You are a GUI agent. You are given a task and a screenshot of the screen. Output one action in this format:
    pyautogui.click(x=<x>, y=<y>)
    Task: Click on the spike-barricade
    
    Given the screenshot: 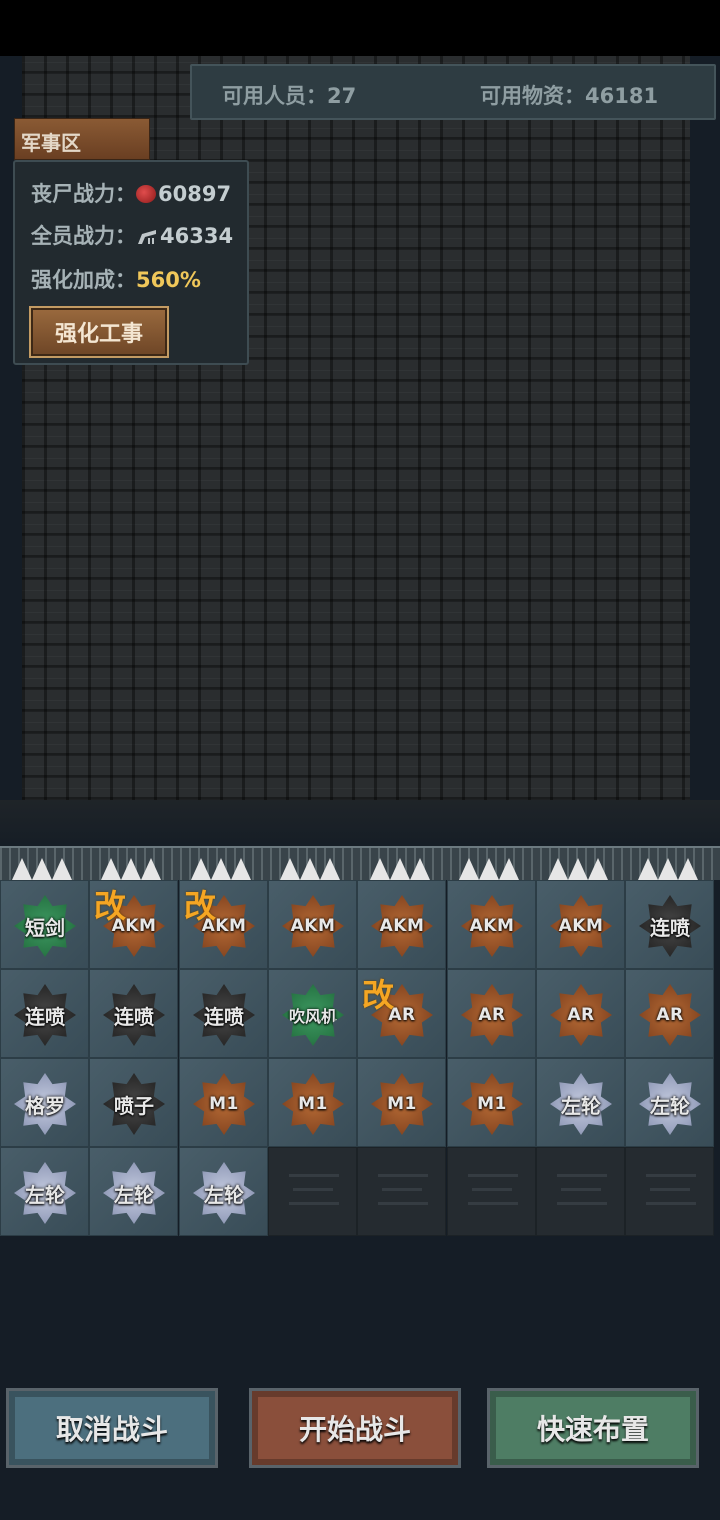 What is the action you would take?
    pyautogui.click(x=360, y=863)
    